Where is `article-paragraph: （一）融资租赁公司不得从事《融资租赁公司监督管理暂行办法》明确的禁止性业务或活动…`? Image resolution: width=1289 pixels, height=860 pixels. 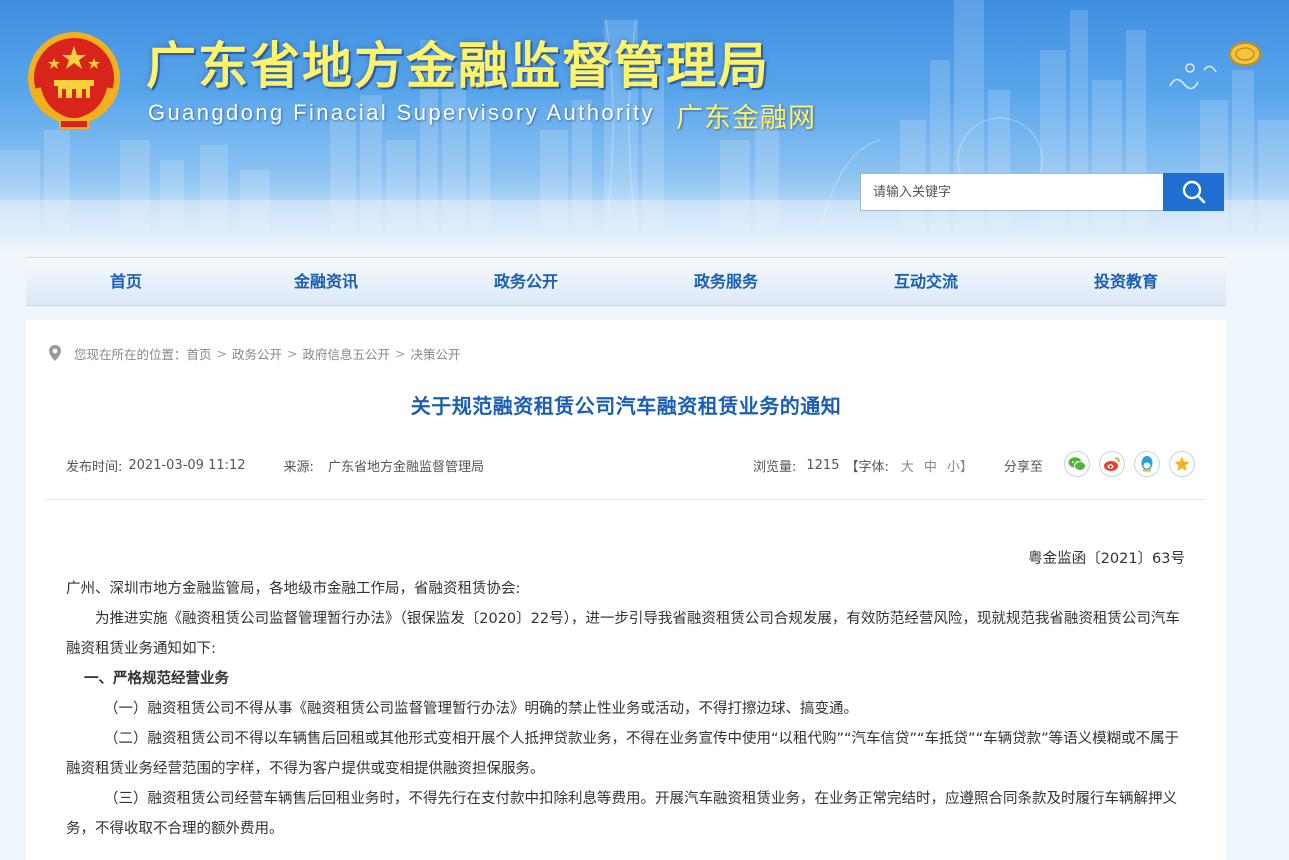 article-paragraph: （一）融资租赁公司不得从事《融资租赁公司监督管理暂行办法》明确的禁止性业务或活动… is located at coordinates (481, 709).